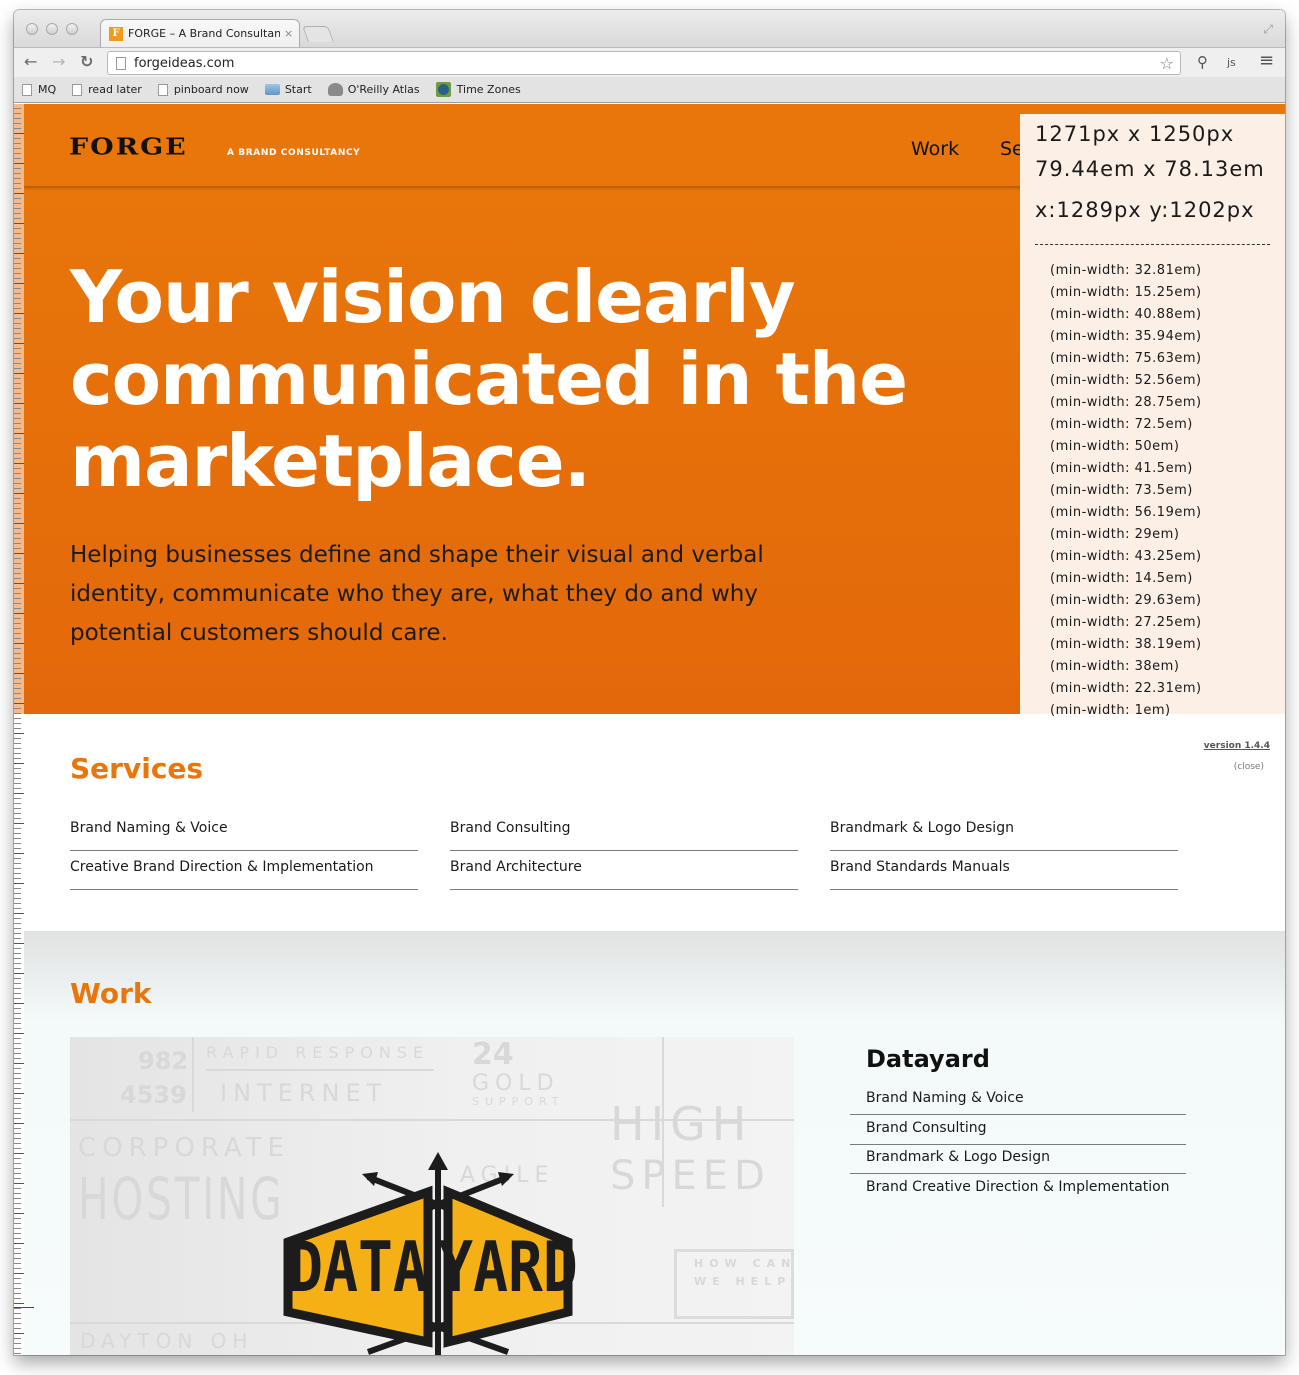 Image resolution: width=1299 pixels, height=1375 pixels. What do you see at coordinates (1126, 622) in the screenshot?
I see `media-query-item: (min-width: 27.25em)` at bounding box center [1126, 622].